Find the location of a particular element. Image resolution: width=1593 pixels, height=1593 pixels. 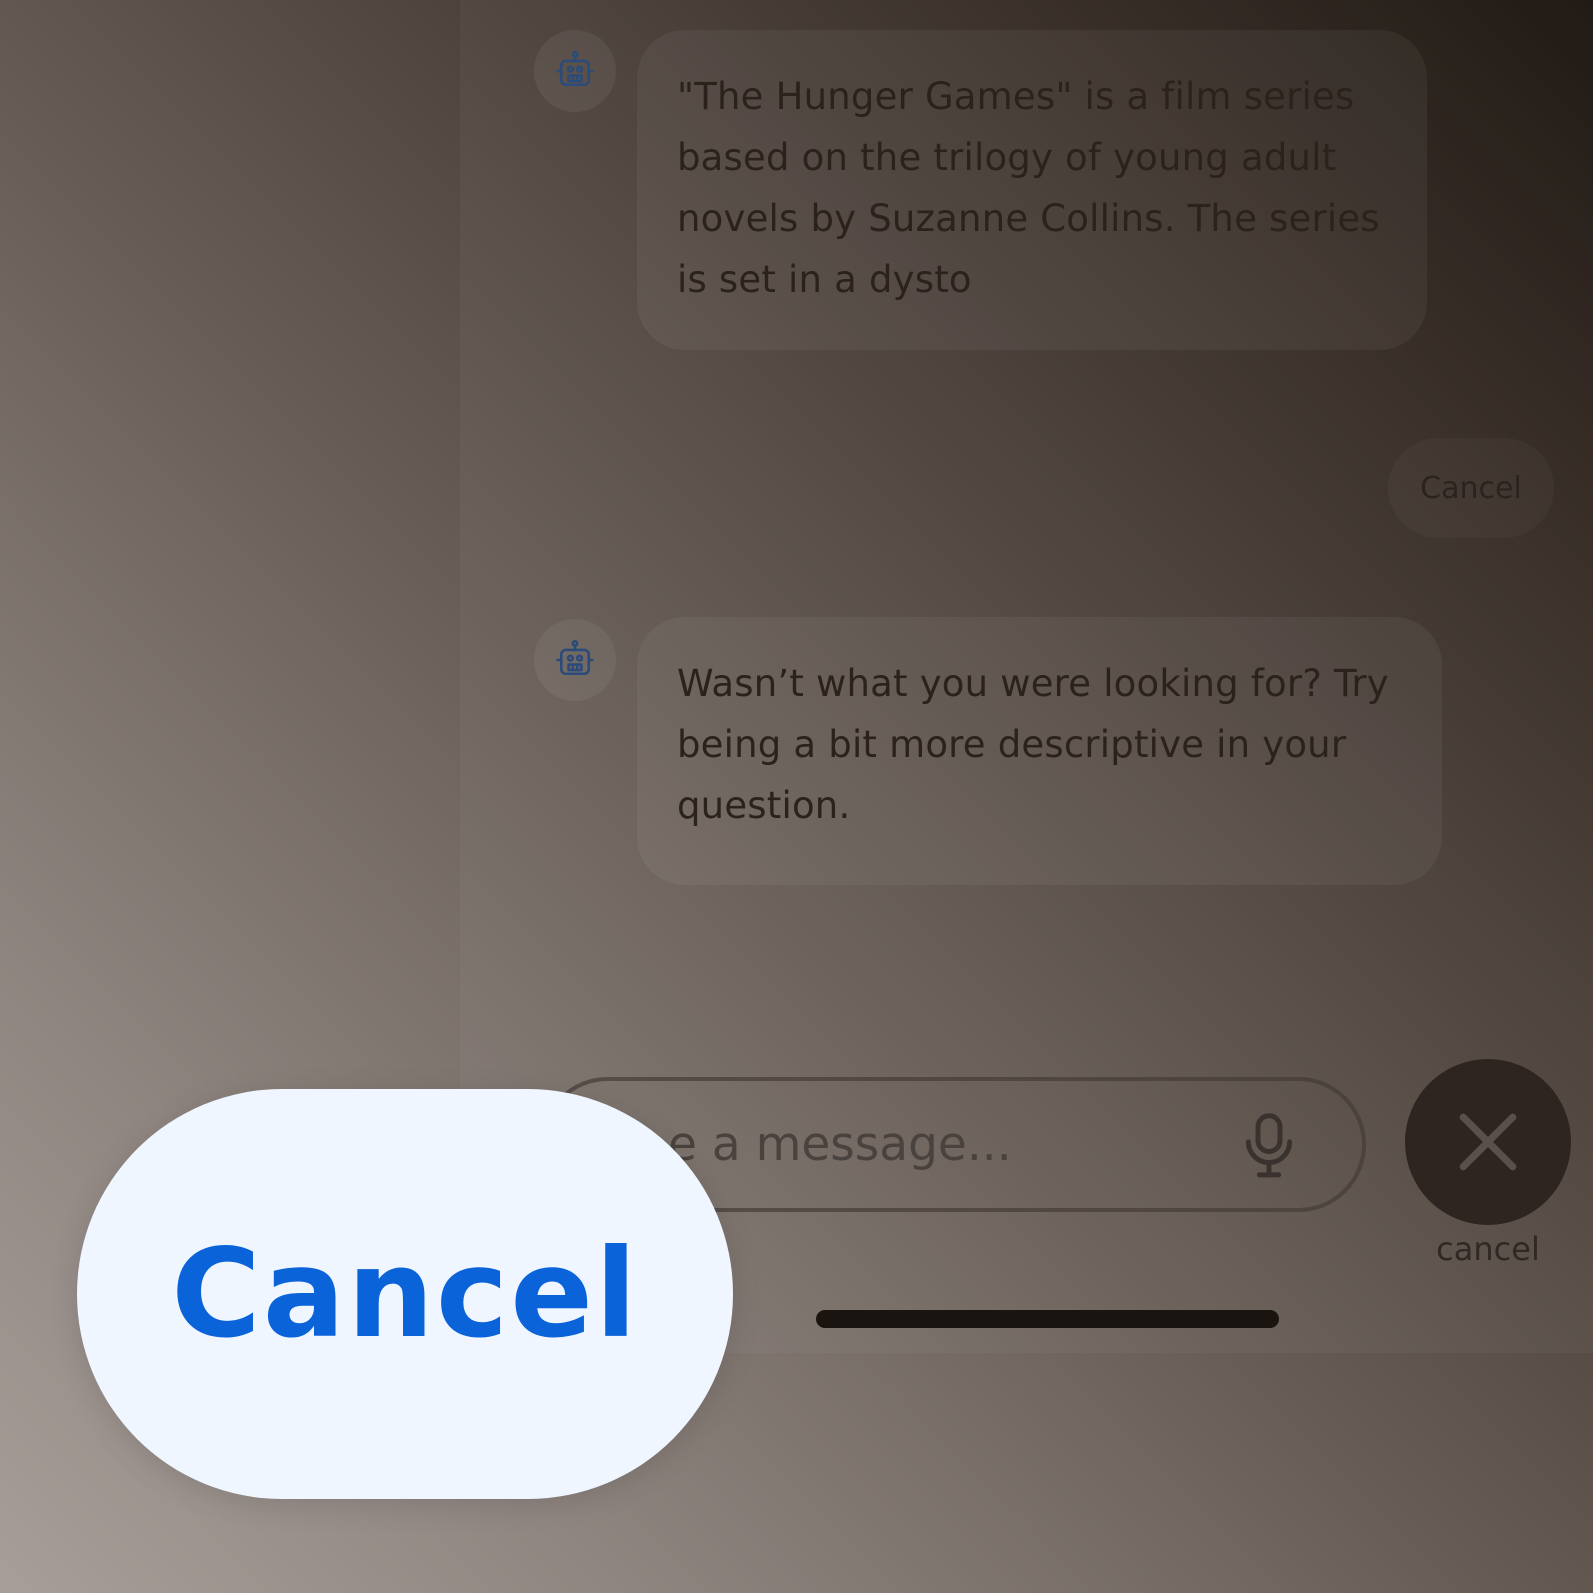

cancel-button-zoom: Cancel is located at coordinates (405, 1294).